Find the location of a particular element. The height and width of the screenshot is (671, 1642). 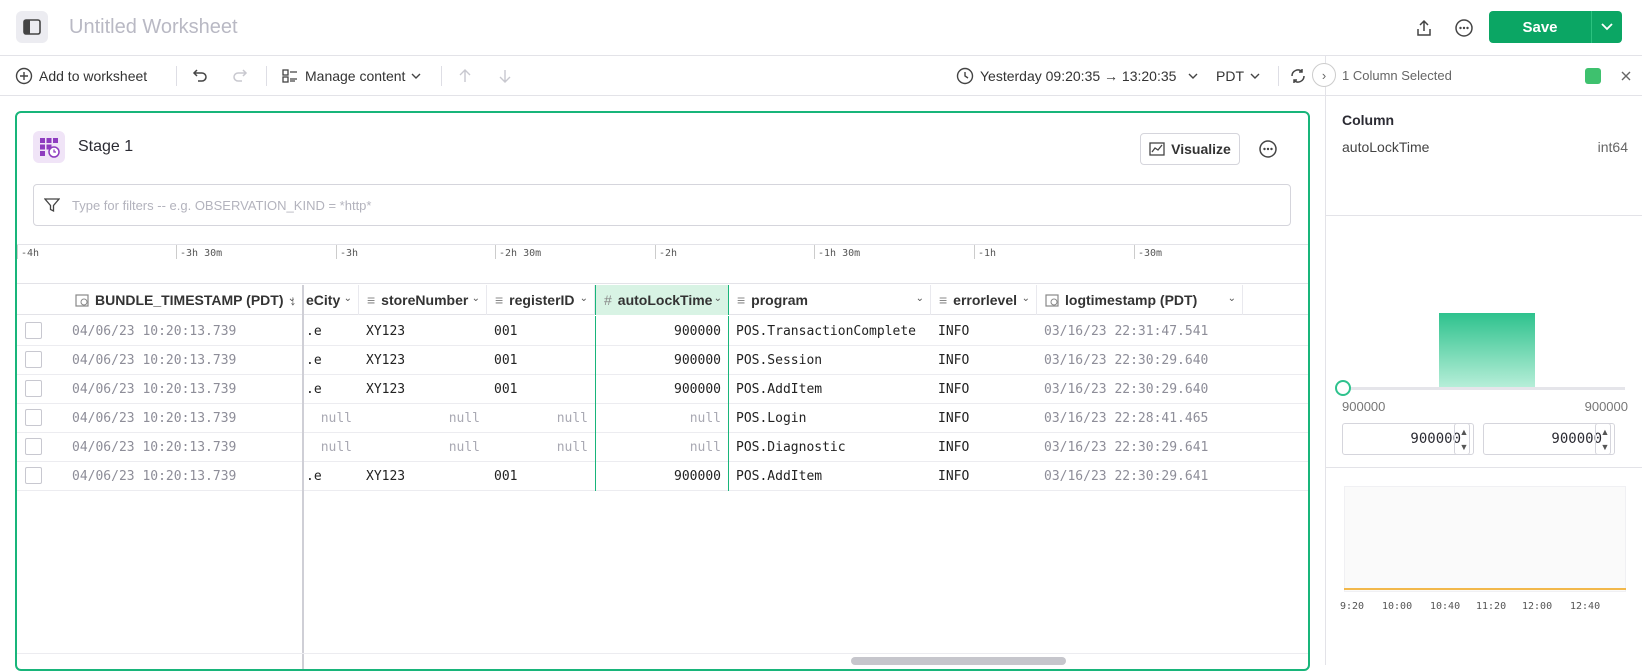

manage-content-button: Manage content is located at coordinates (351, 76).